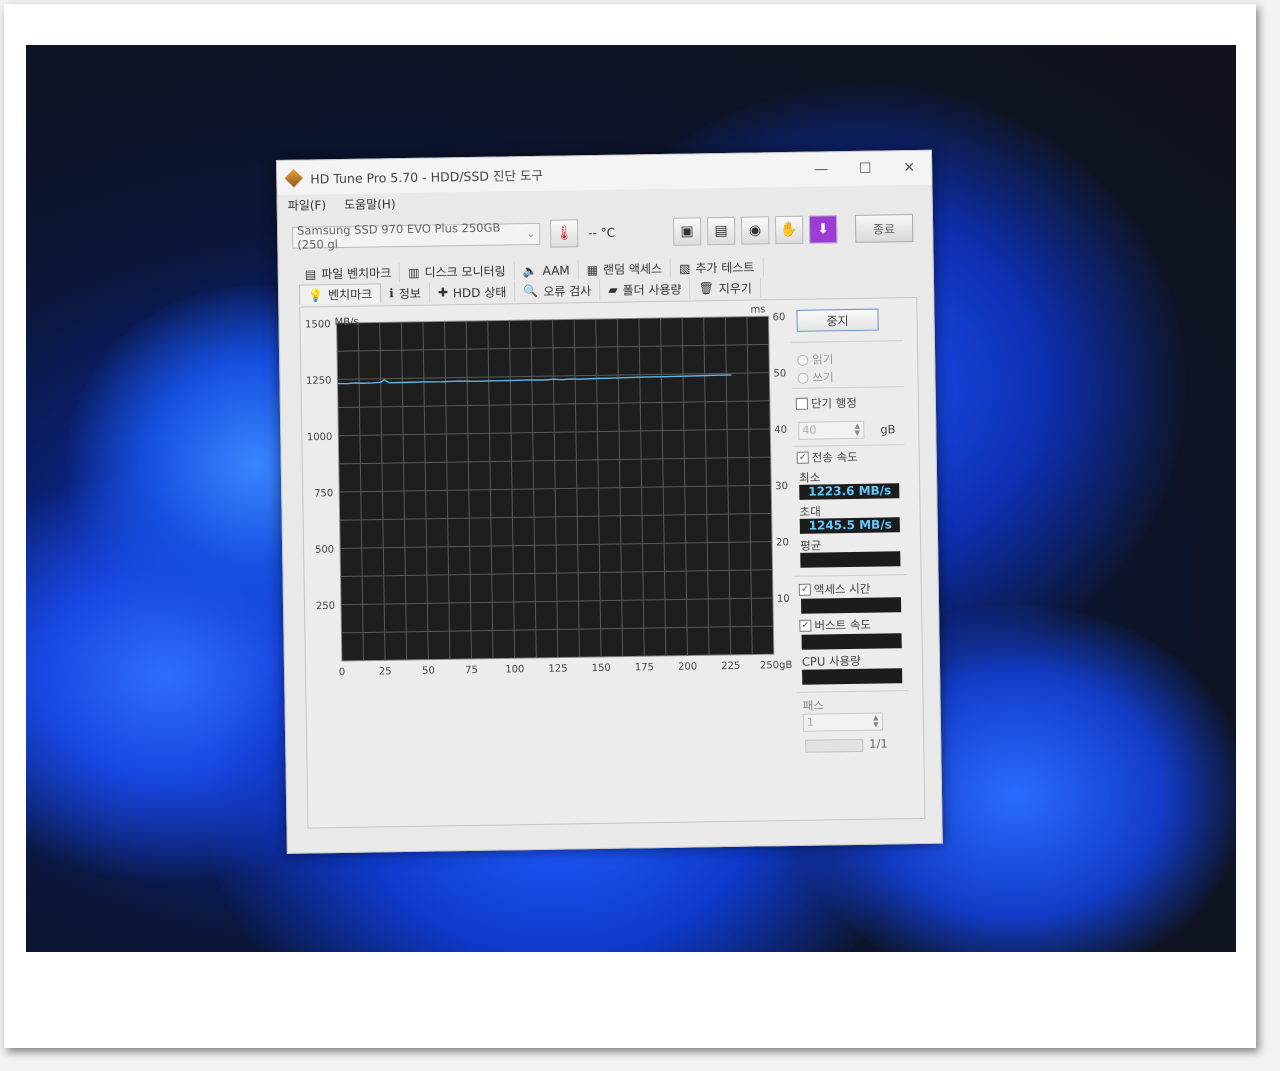 The width and height of the screenshot is (1280, 1071). What do you see at coordinates (850, 559) in the screenshot?
I see `avg-value` at bounding box center [850, 559].